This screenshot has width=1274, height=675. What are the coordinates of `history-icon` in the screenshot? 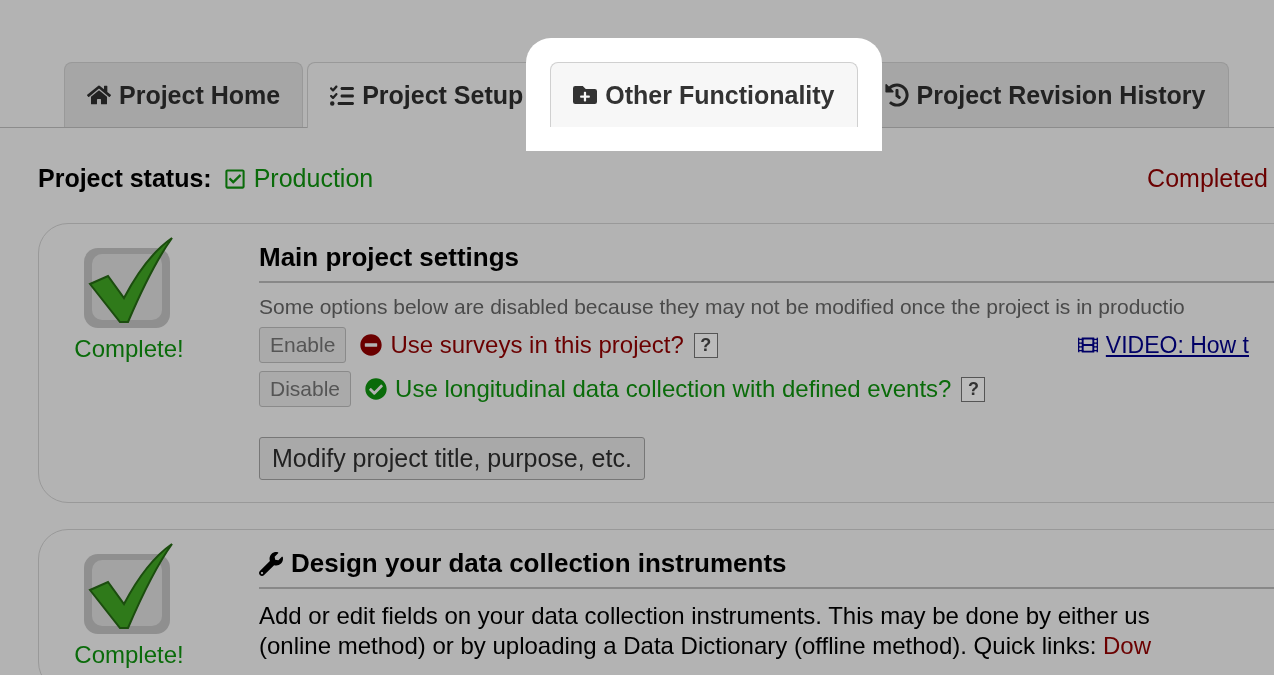 It's located at (896, 95).